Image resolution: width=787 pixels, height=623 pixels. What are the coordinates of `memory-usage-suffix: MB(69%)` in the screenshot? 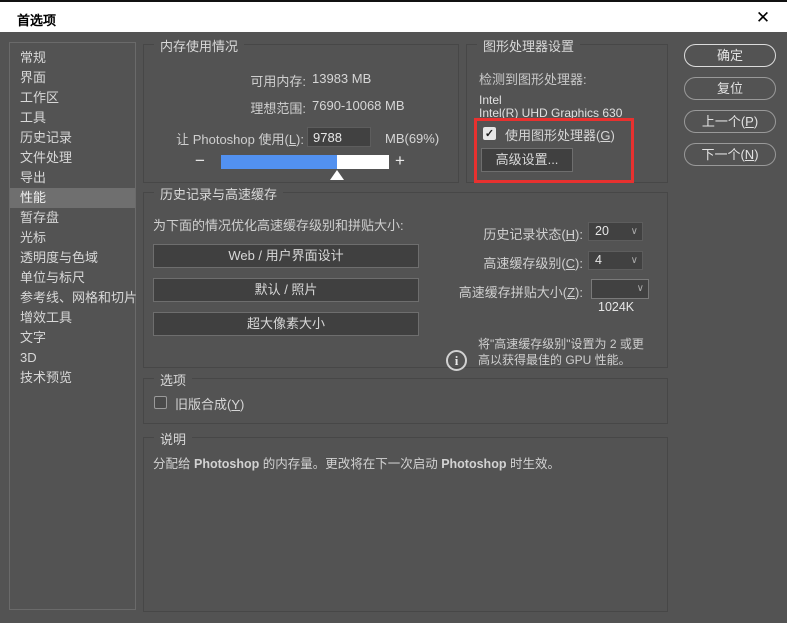 It's located at (412, 138).